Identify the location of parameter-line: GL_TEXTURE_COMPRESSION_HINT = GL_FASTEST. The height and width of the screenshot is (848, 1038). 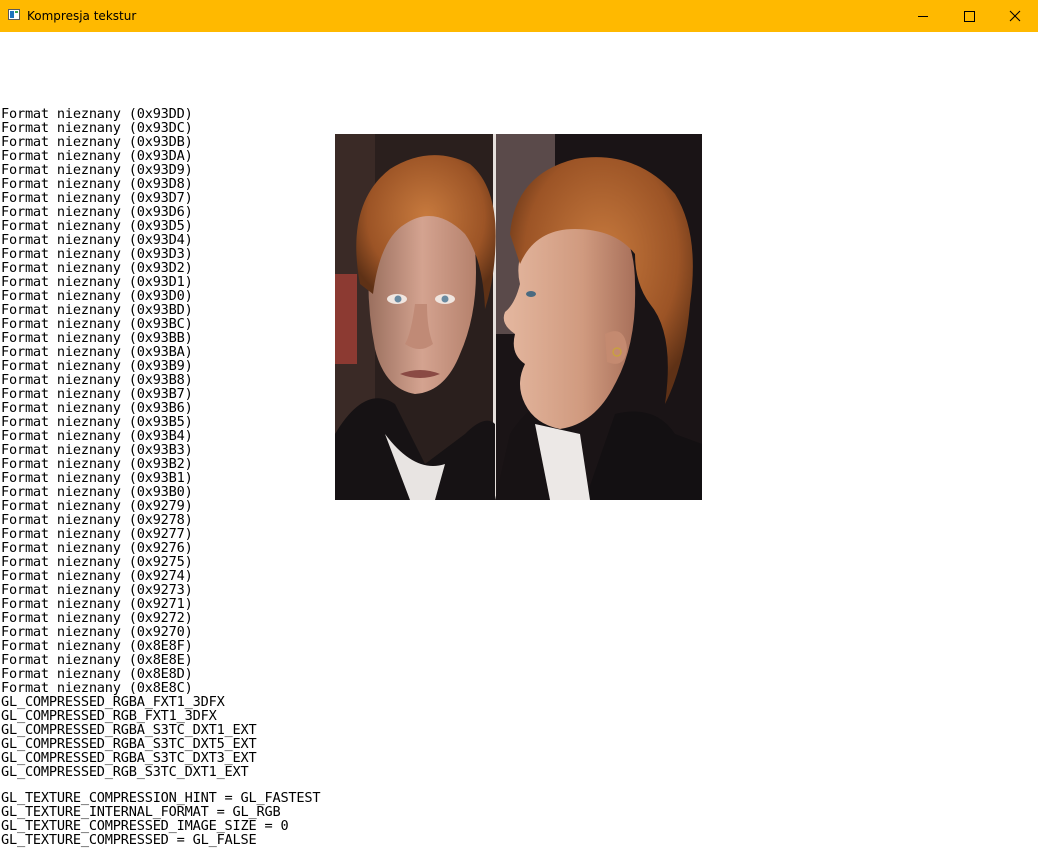
(161, 798).